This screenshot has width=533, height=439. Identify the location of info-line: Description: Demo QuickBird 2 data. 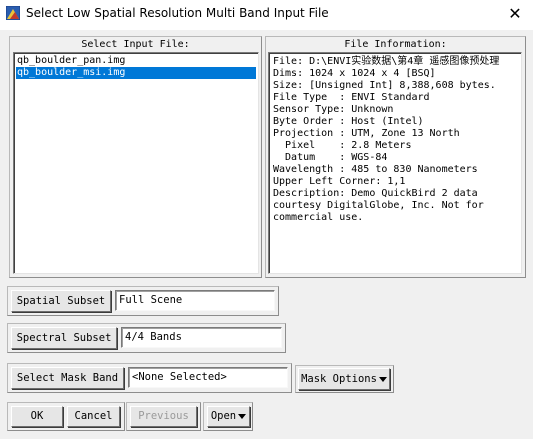
(375, 193).